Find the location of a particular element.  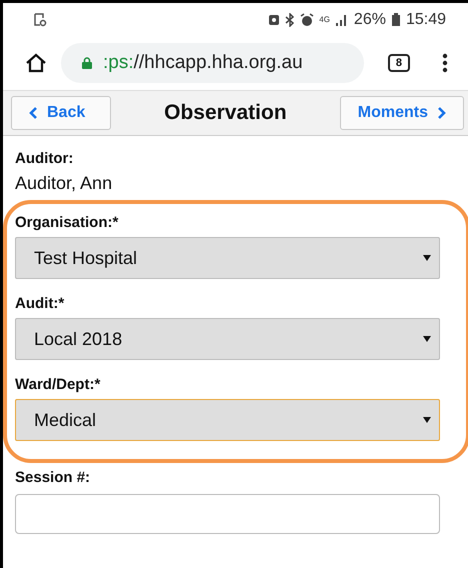

field-label: Audit:* is located at coordinates (40, 303).